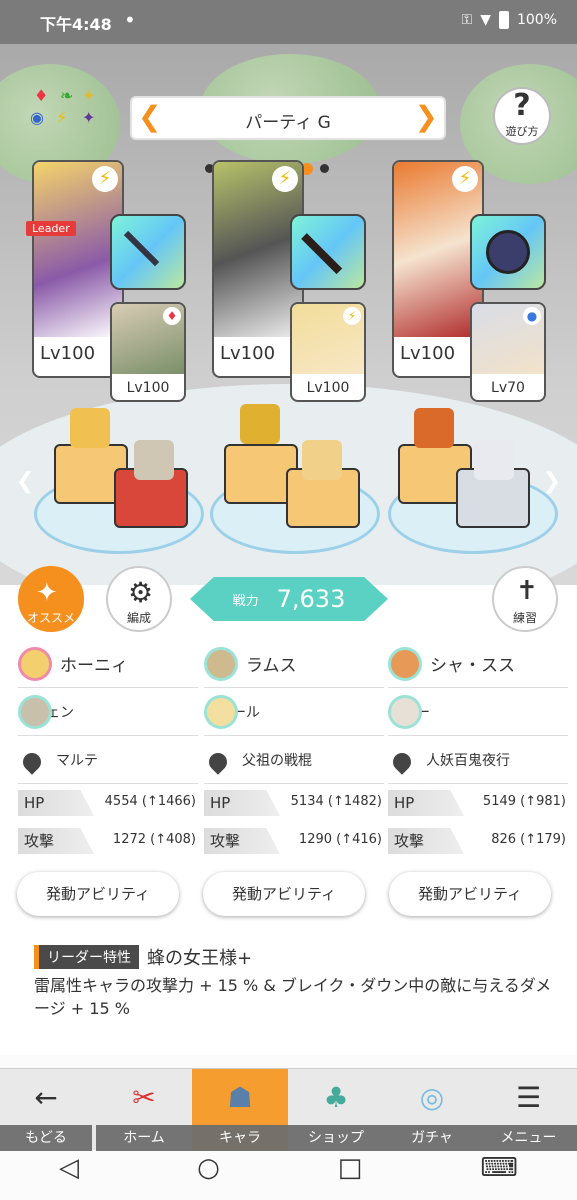  What do you see at coordinates (154, 839) in the screenshot?
I see `attack-value: 1272 (↑408)` at bounding box center [154, 839].